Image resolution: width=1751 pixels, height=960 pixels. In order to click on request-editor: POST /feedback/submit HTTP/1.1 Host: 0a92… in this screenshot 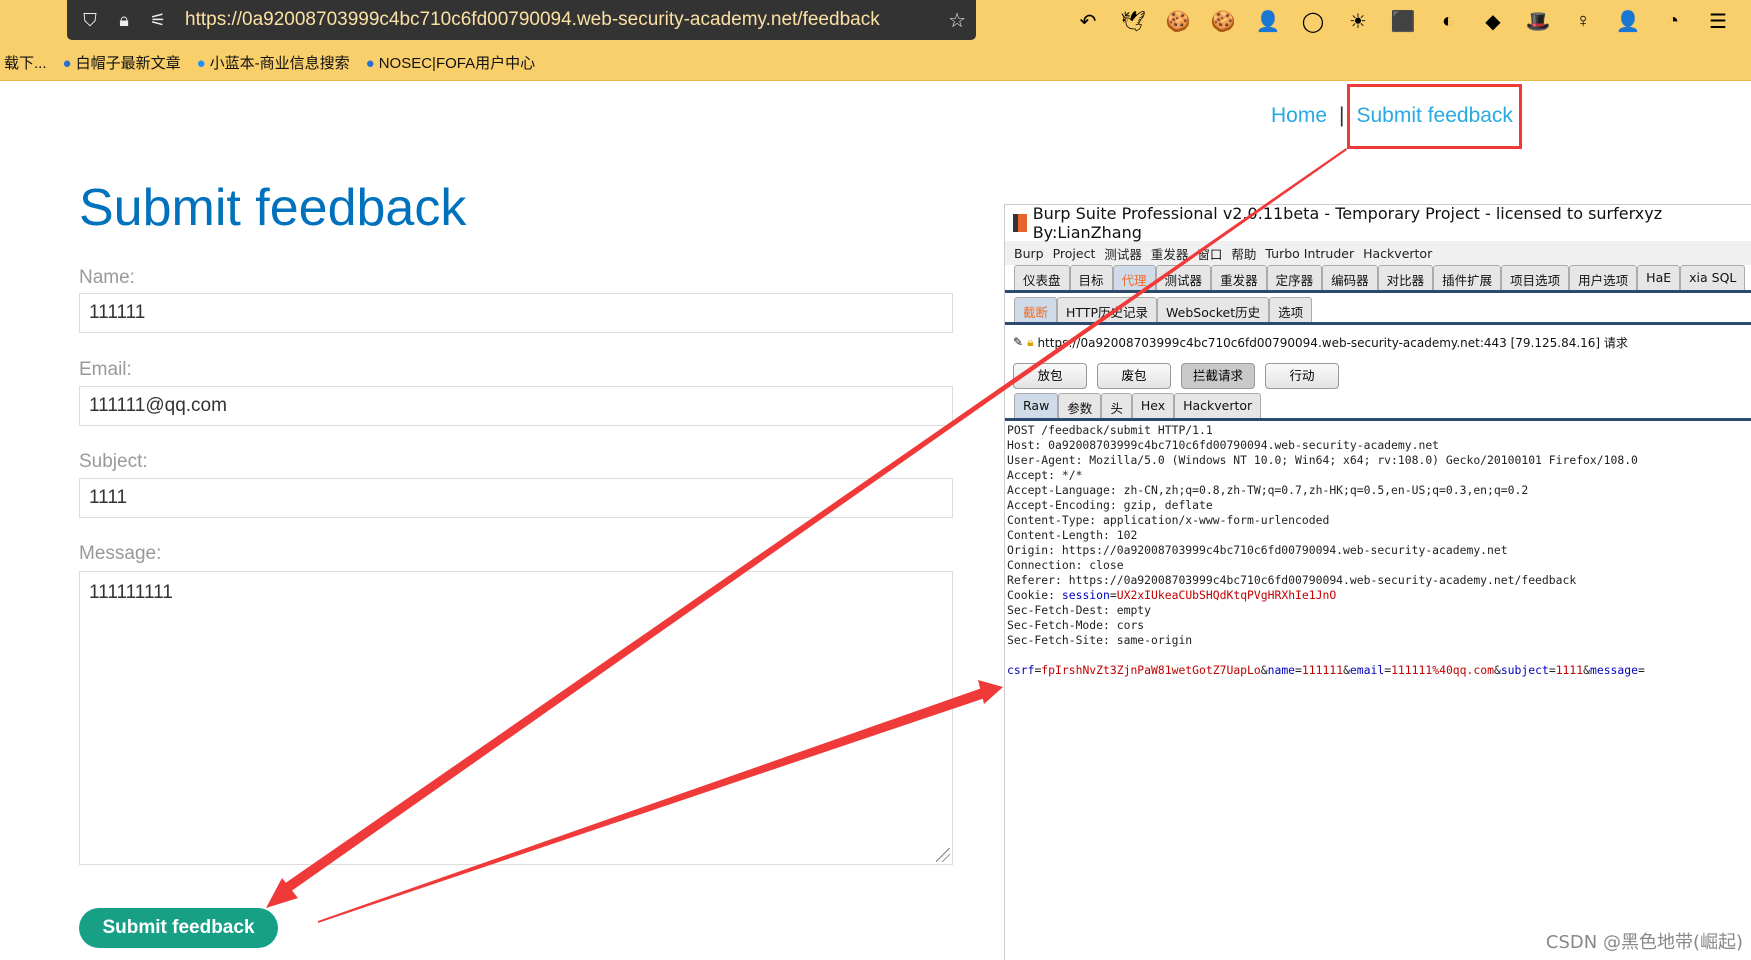, I will do `click(1378, 550)`.